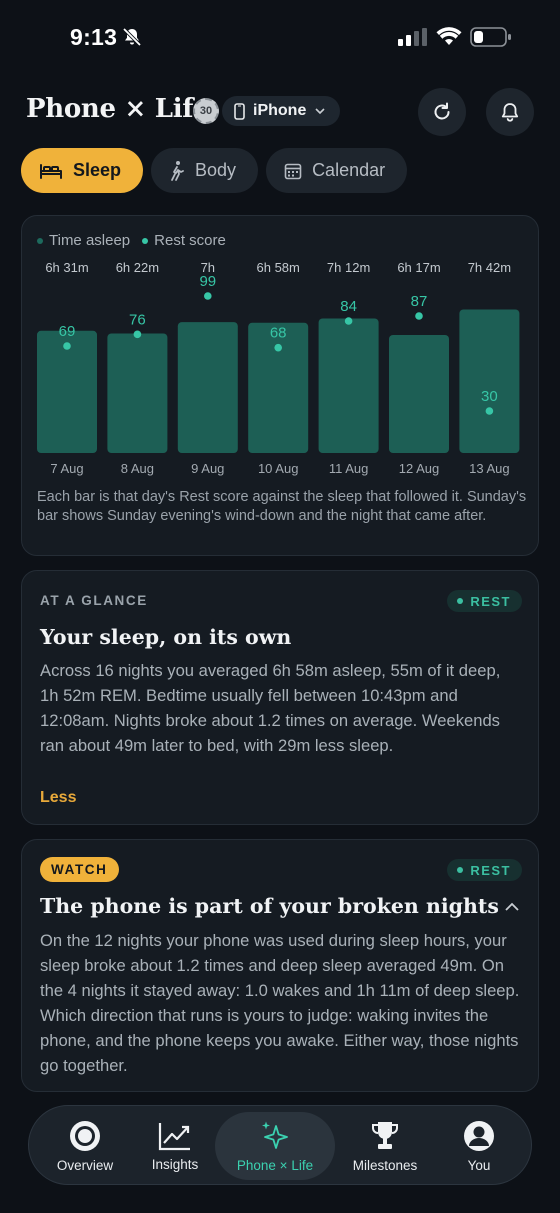 This screenshot has width=560, height=1213. What do you see at coordinates (489, 396) in the screenshot?
I see `rest-score-label: 30` at bounding box center [489, 396].